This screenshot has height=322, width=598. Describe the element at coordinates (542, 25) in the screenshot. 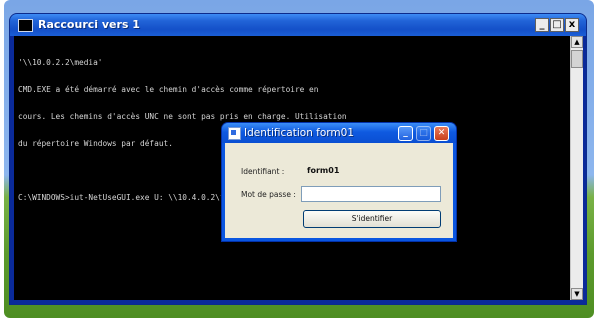

I see `minimize-button: _` at that location.